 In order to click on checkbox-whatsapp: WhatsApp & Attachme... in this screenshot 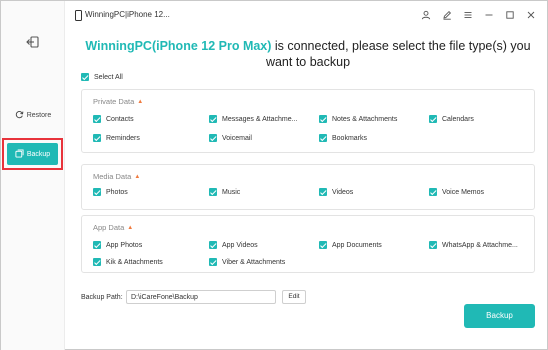, I will do `click(473, 245)`.